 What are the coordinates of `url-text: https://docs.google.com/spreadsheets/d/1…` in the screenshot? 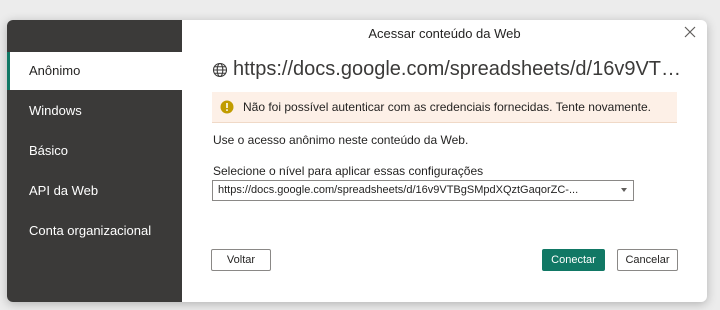 It's located at (458, 69).